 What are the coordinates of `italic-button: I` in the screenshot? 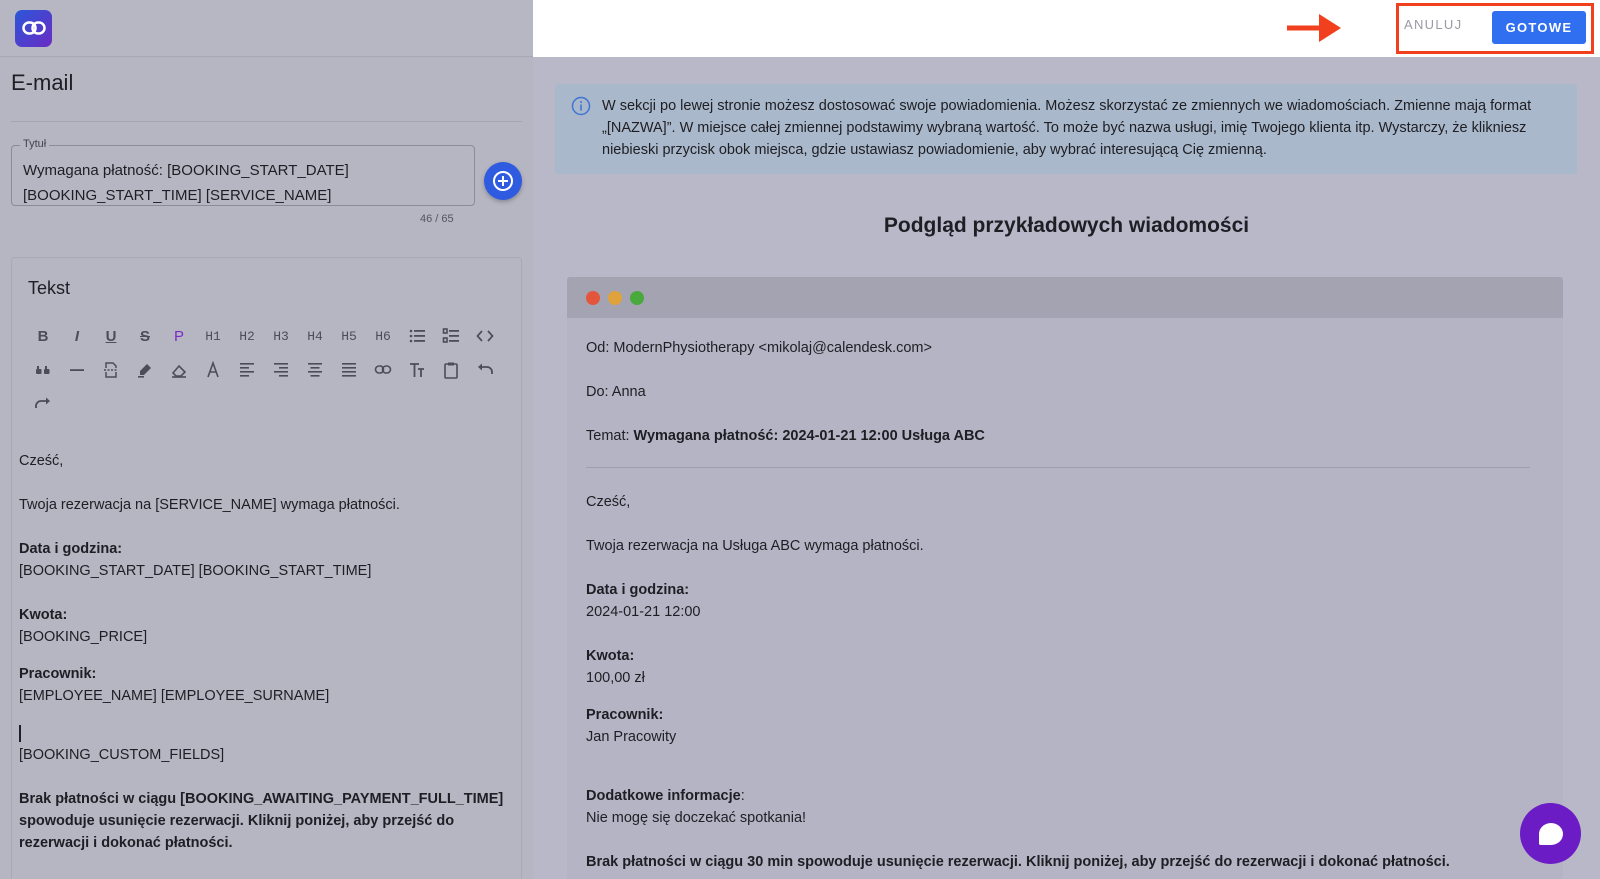 It's located at (77, 336).